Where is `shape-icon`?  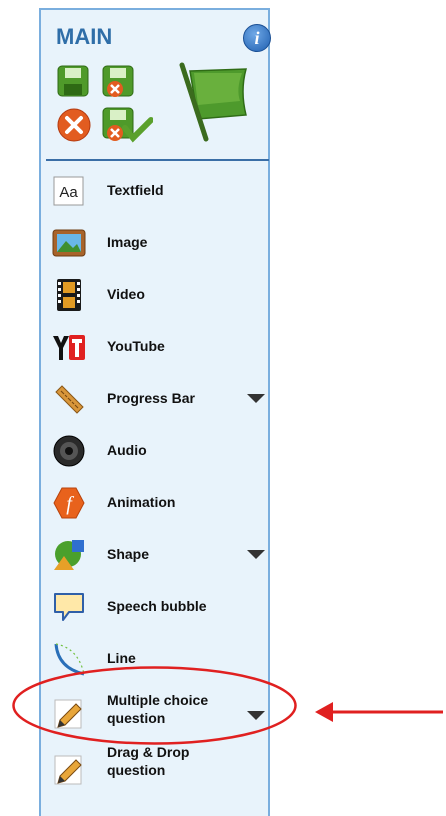 shape-icon is located at coordinates (69, 555).